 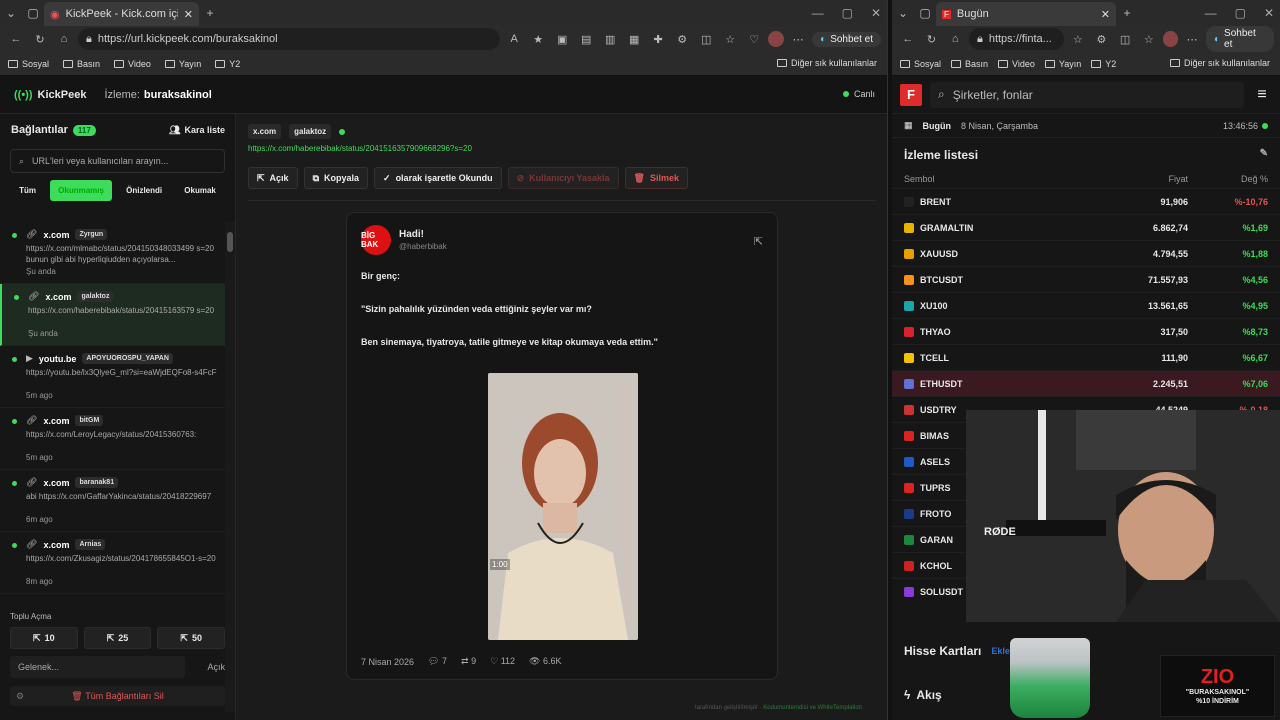 What do you see at coordinates (656, 178) in the screenshot?
I see `delete-button: 🗑︎ Silmek` at bounding box center [656, 178].